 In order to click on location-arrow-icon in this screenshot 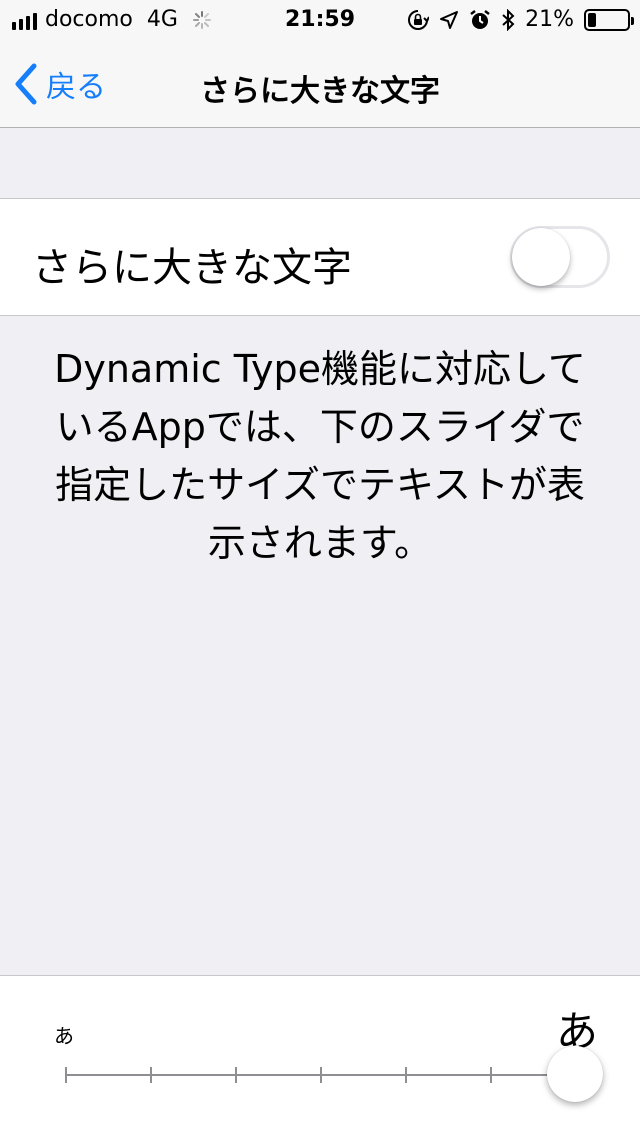, I will do `click(449, 19)`.